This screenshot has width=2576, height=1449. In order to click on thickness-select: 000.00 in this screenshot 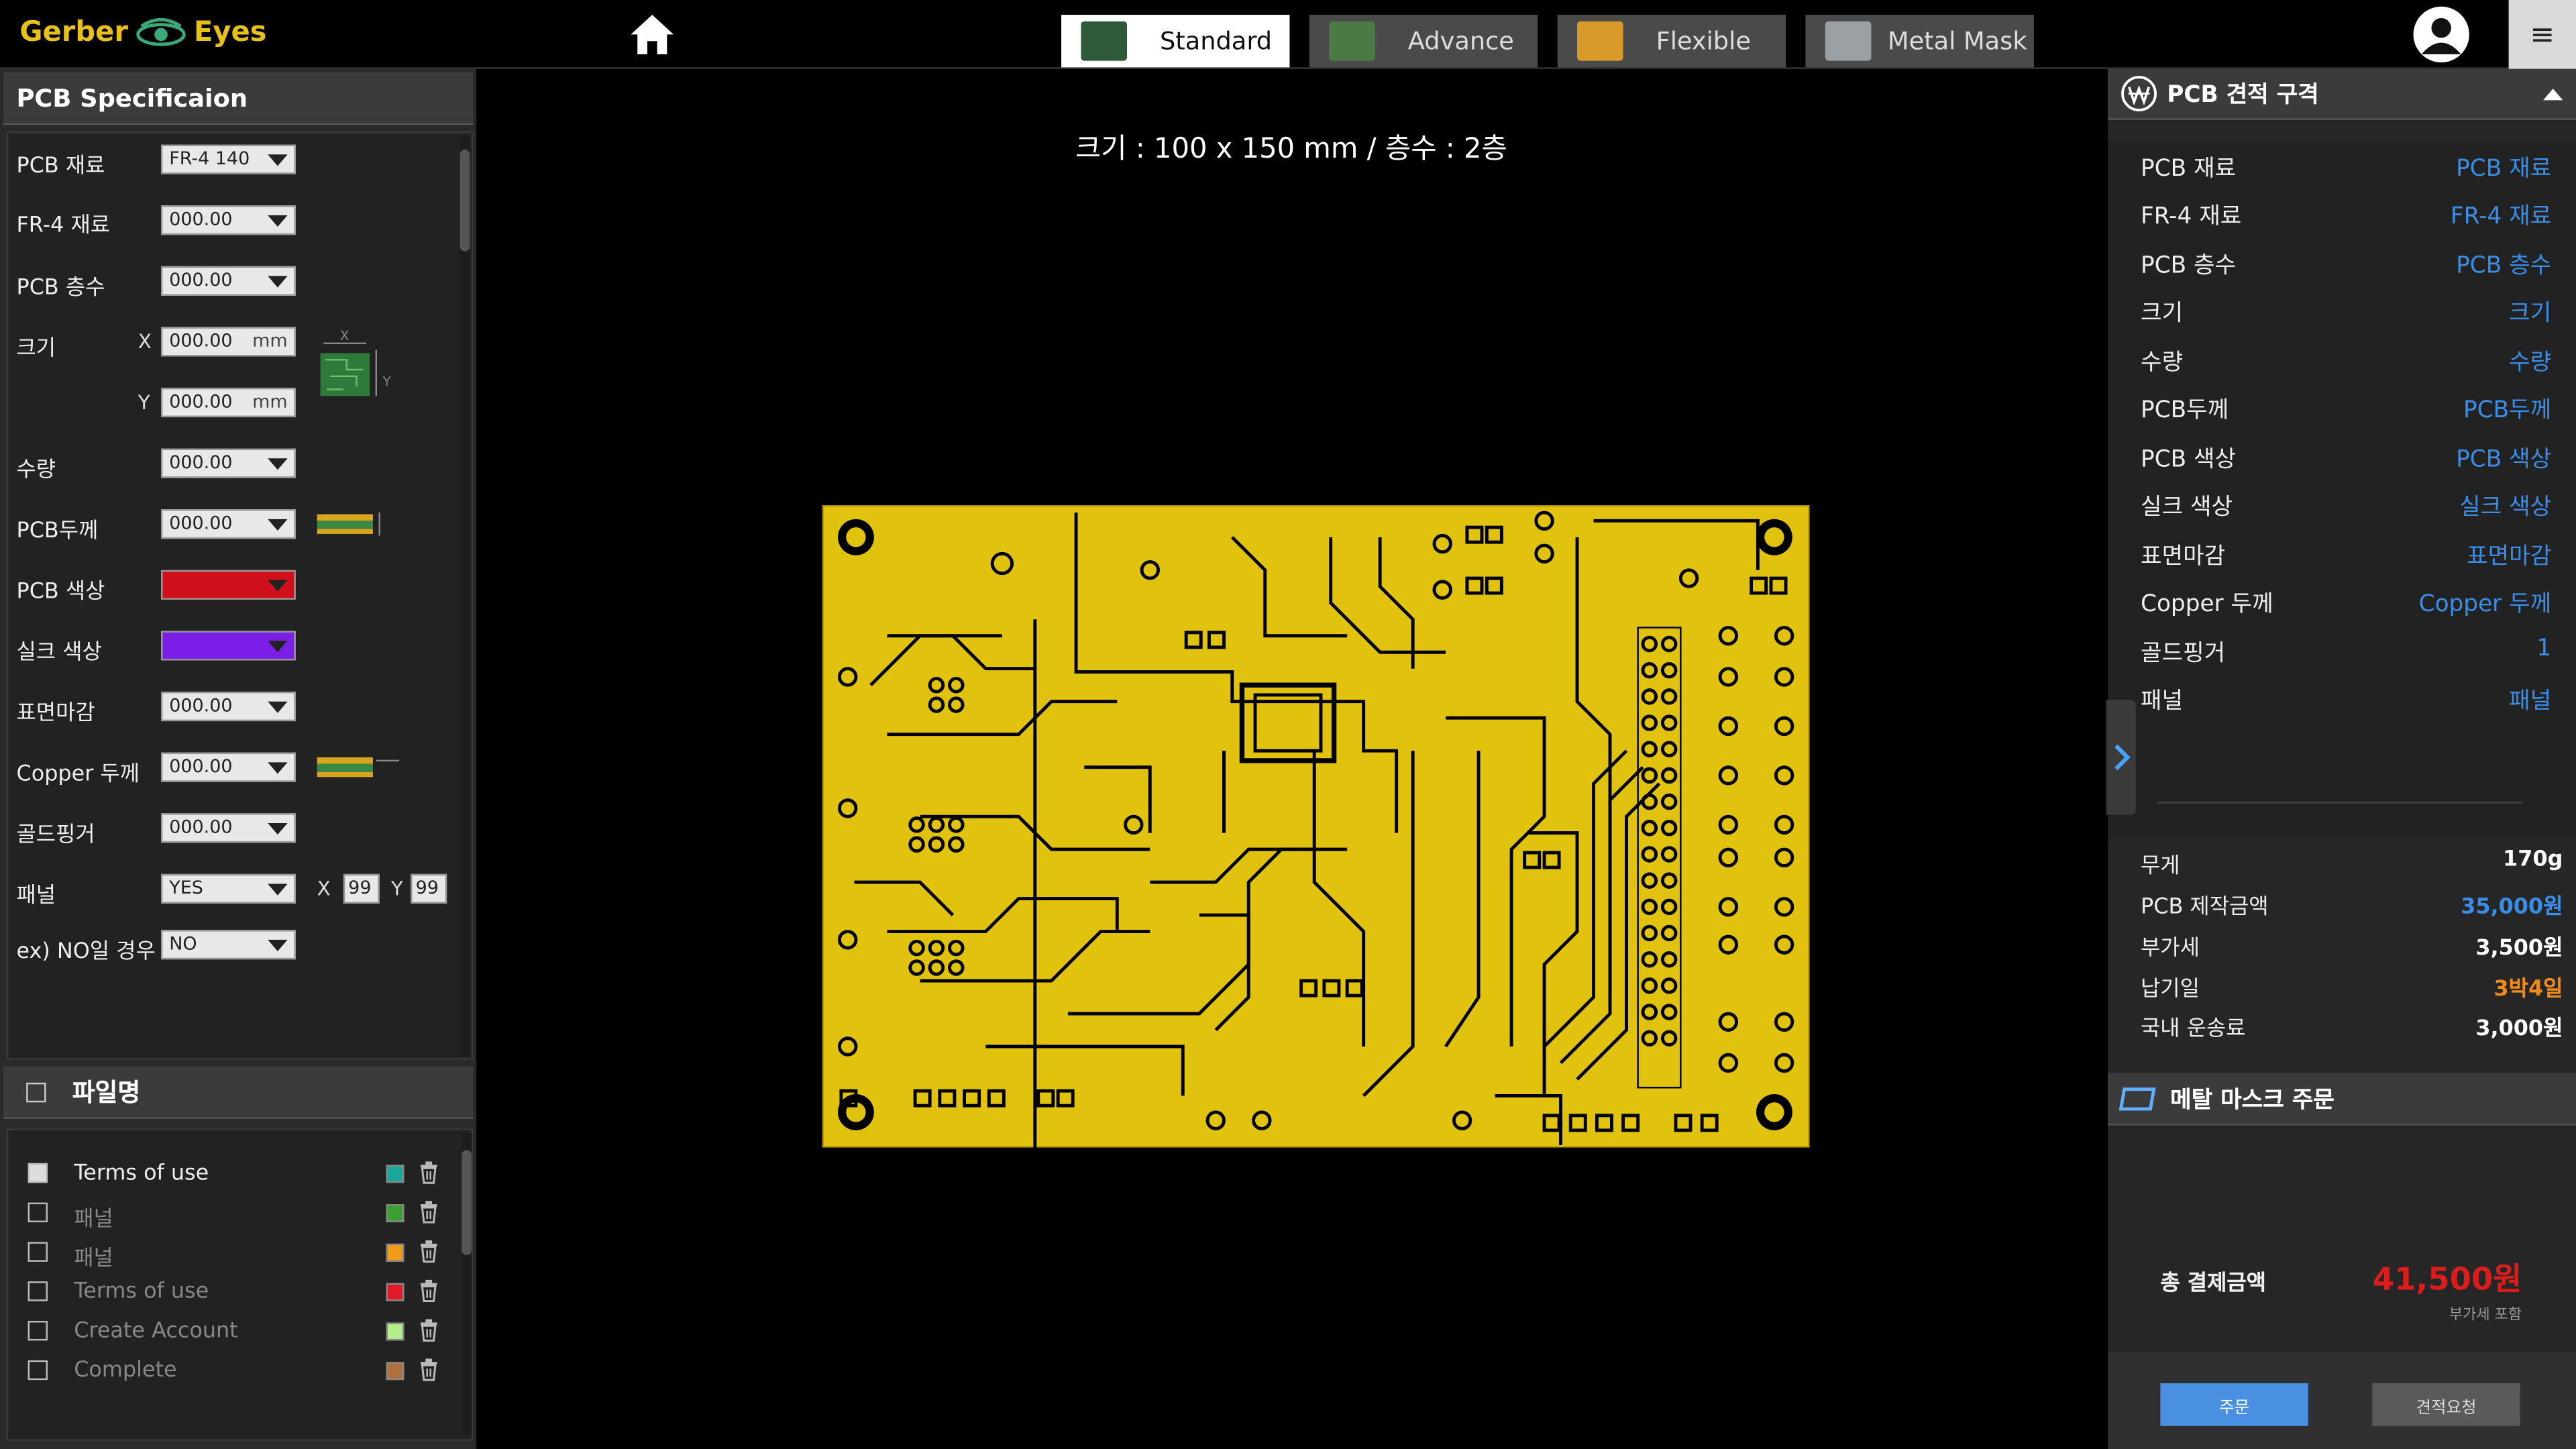, I will do `click(228, 524)`.